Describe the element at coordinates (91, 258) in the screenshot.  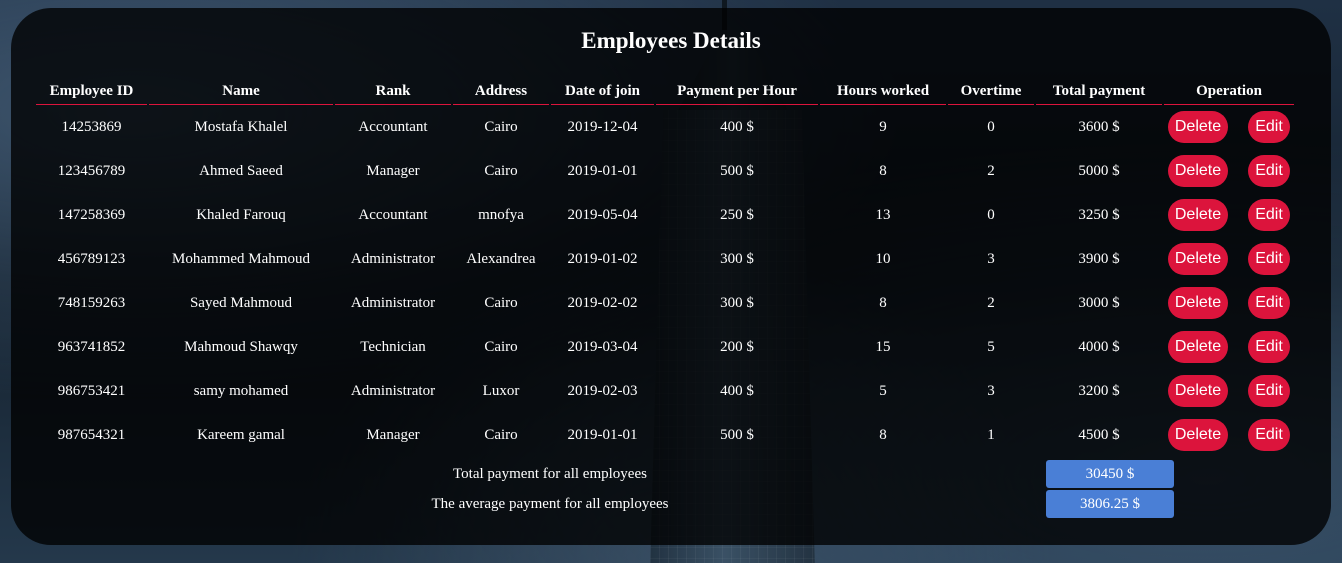
I see `cell-employee-id: 456789123` at that location.